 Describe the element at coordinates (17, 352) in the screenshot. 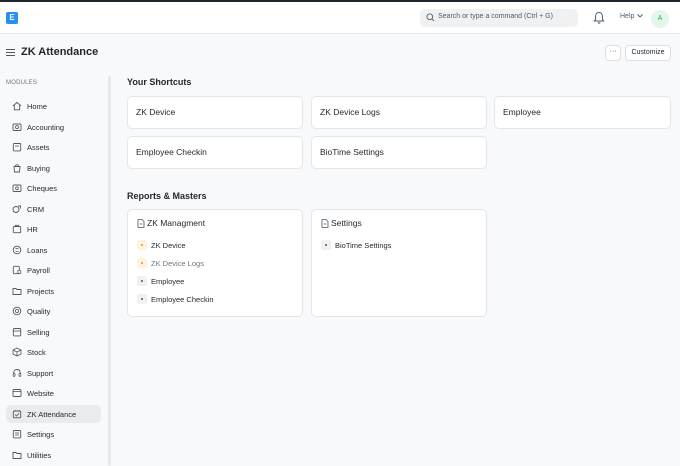

I see `stock-icon` at that location.